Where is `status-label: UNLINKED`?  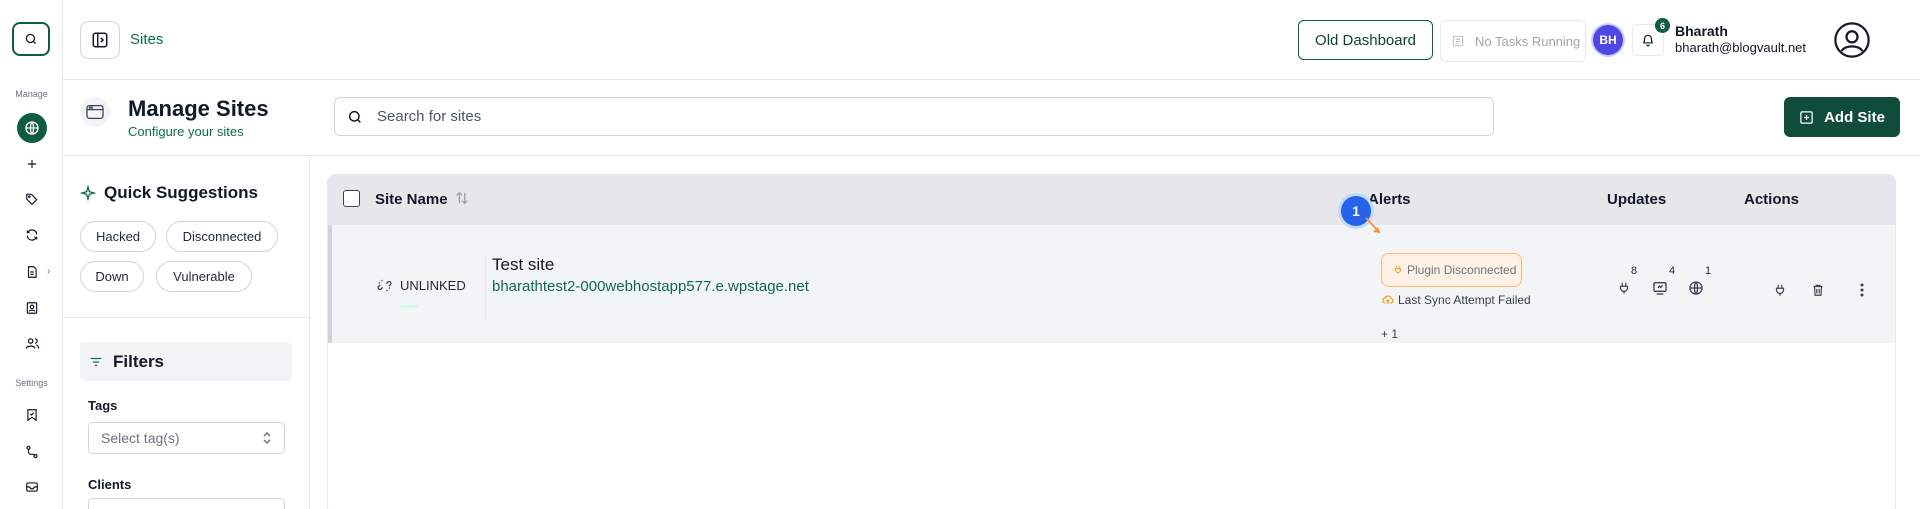
status-label: UNLINKED is located at coordinates (433, 285).